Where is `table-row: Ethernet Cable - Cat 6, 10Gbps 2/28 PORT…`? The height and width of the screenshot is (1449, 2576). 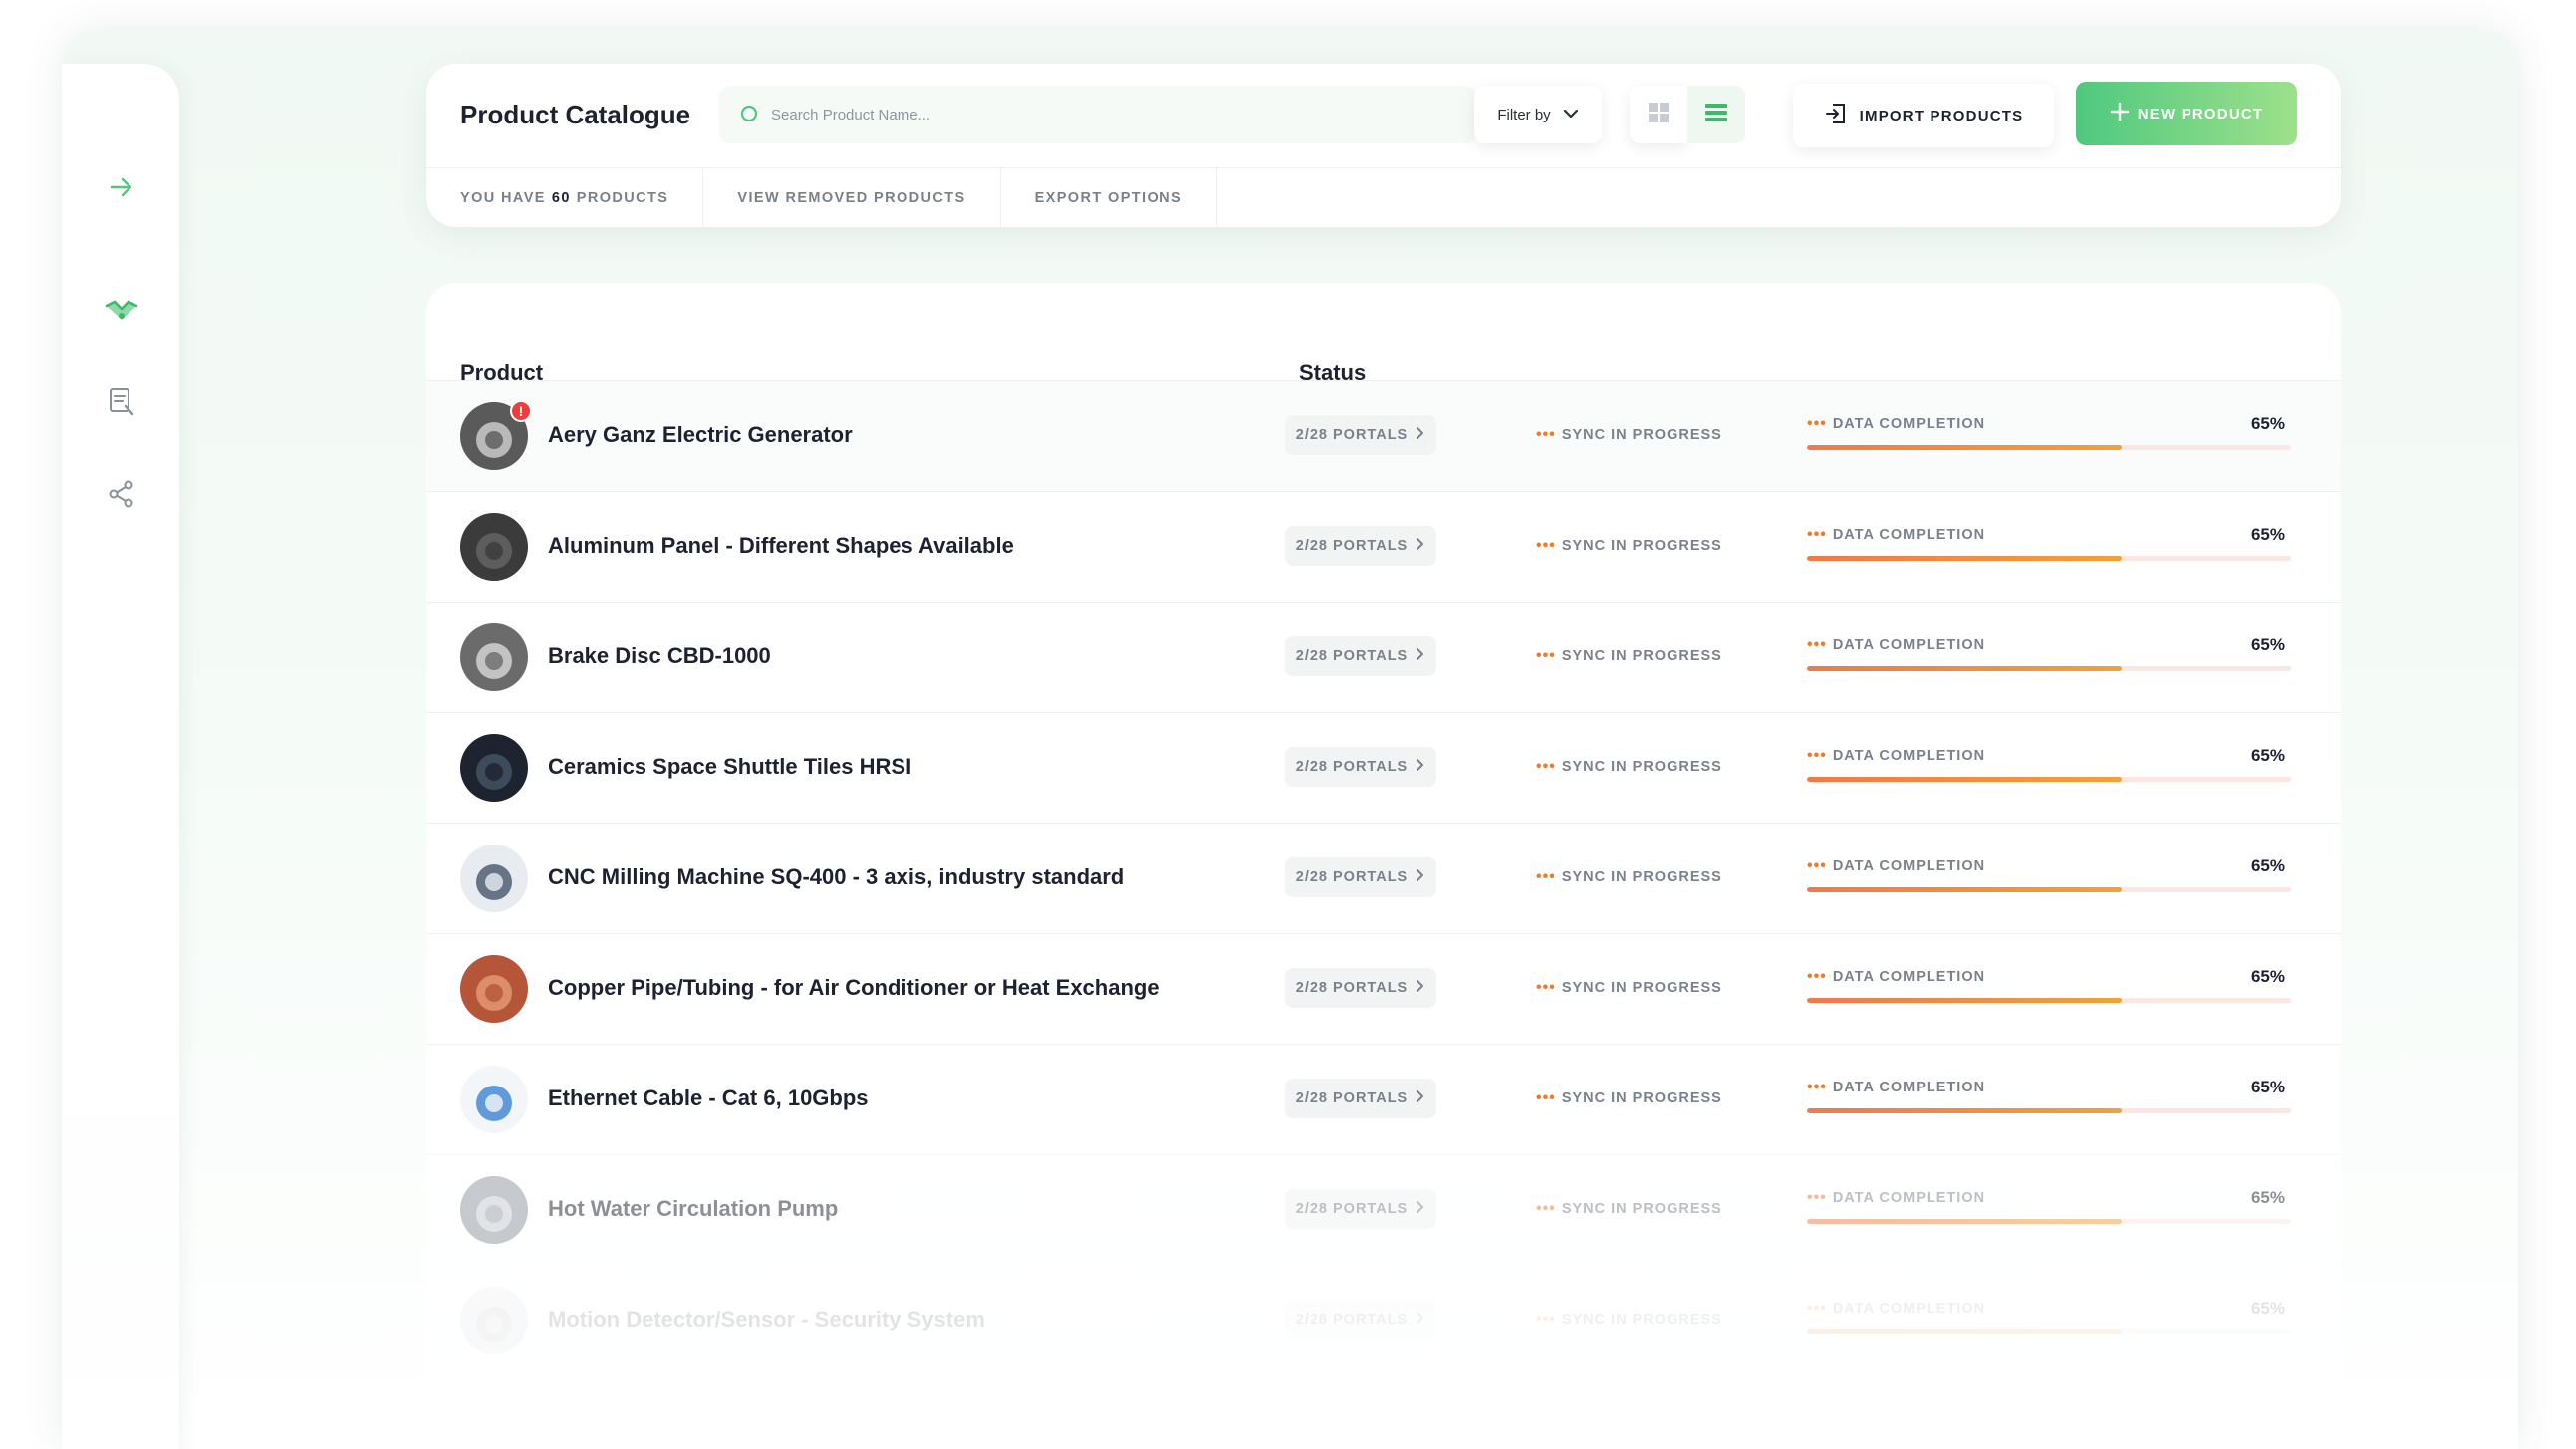
table-row: Ethernet Cable - Cat 6, 10Gbps 2/28 PORT… is located at coordinates (1383, 1099).